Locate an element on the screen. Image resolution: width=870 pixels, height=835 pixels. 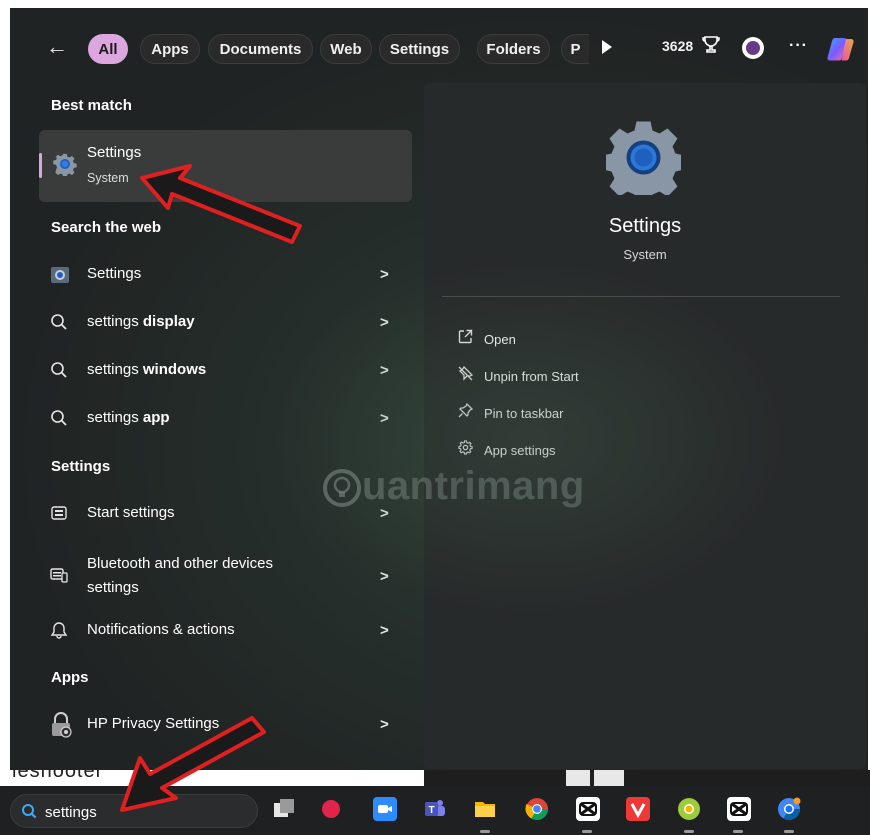
action-label: App settings is located at coordinates (520, 450).